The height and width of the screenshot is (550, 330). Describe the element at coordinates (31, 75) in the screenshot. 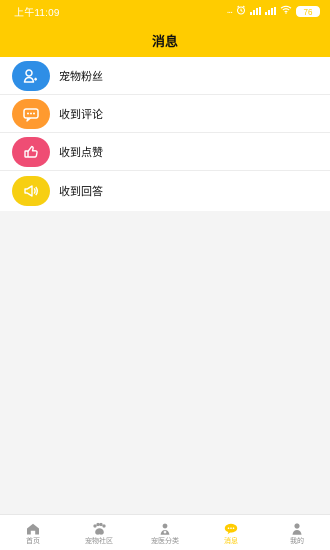

I see `user-icon` at that location.